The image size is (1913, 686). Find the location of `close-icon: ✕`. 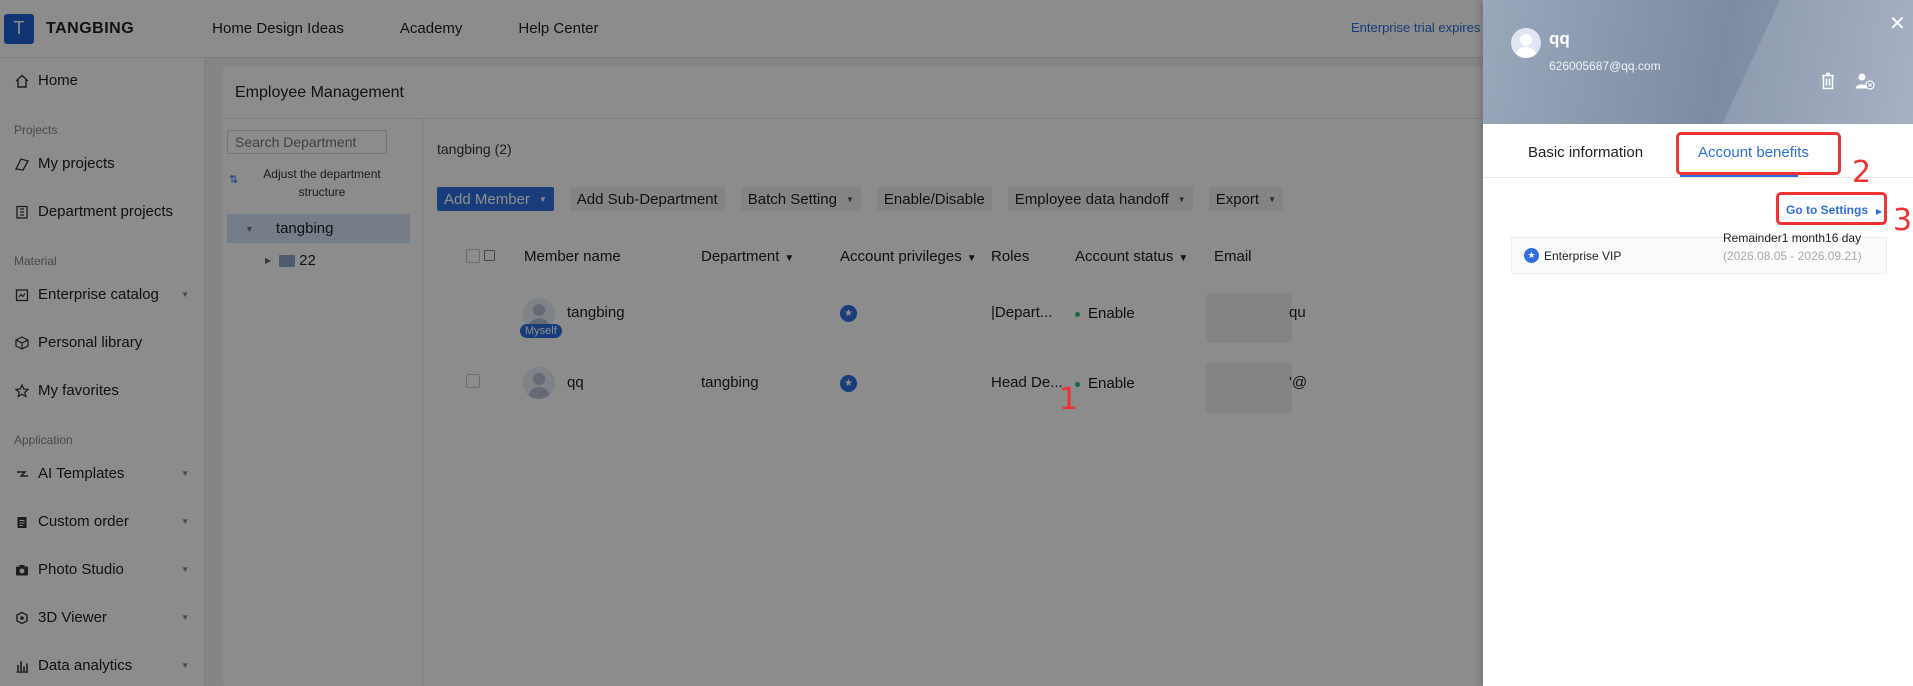

close-icon: ✕ is located at coordinates (1897, 24).